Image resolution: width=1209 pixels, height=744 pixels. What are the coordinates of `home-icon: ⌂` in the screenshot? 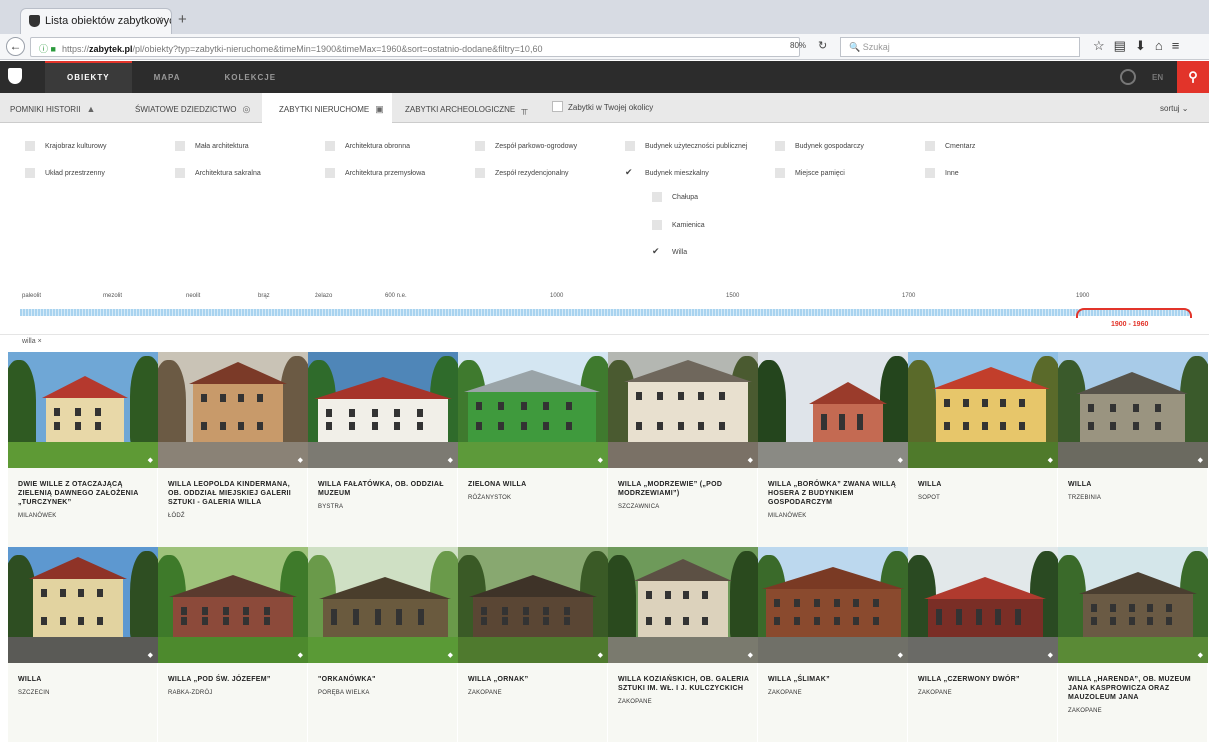 It's located at (1163, 45).